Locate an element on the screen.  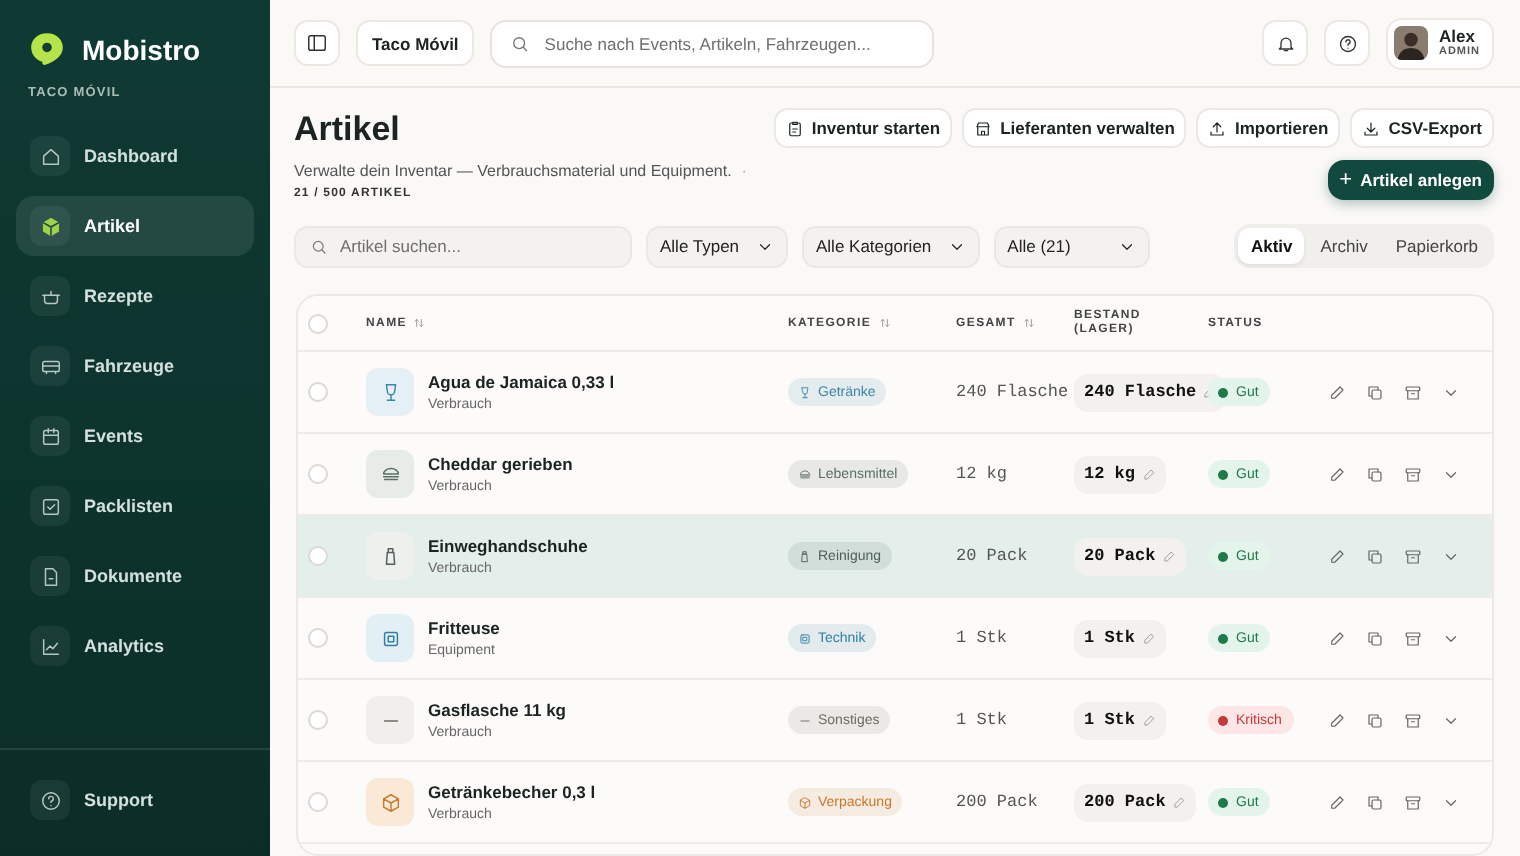
item-name: Cheddar gerieben is located at coordinates (500, 464).